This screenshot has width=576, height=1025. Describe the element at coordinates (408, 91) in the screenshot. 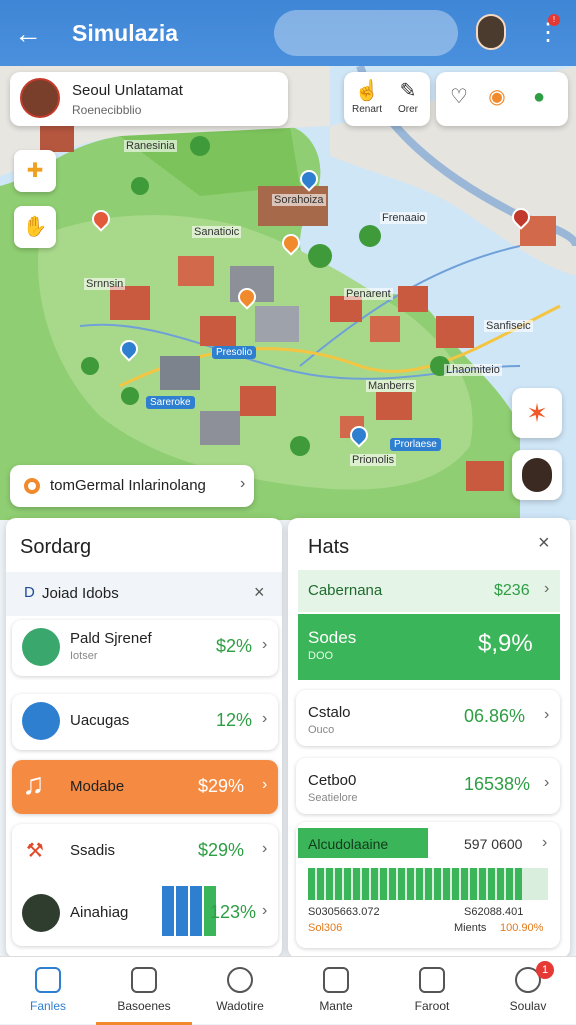

I see `pen-icon: ✎` at that location.